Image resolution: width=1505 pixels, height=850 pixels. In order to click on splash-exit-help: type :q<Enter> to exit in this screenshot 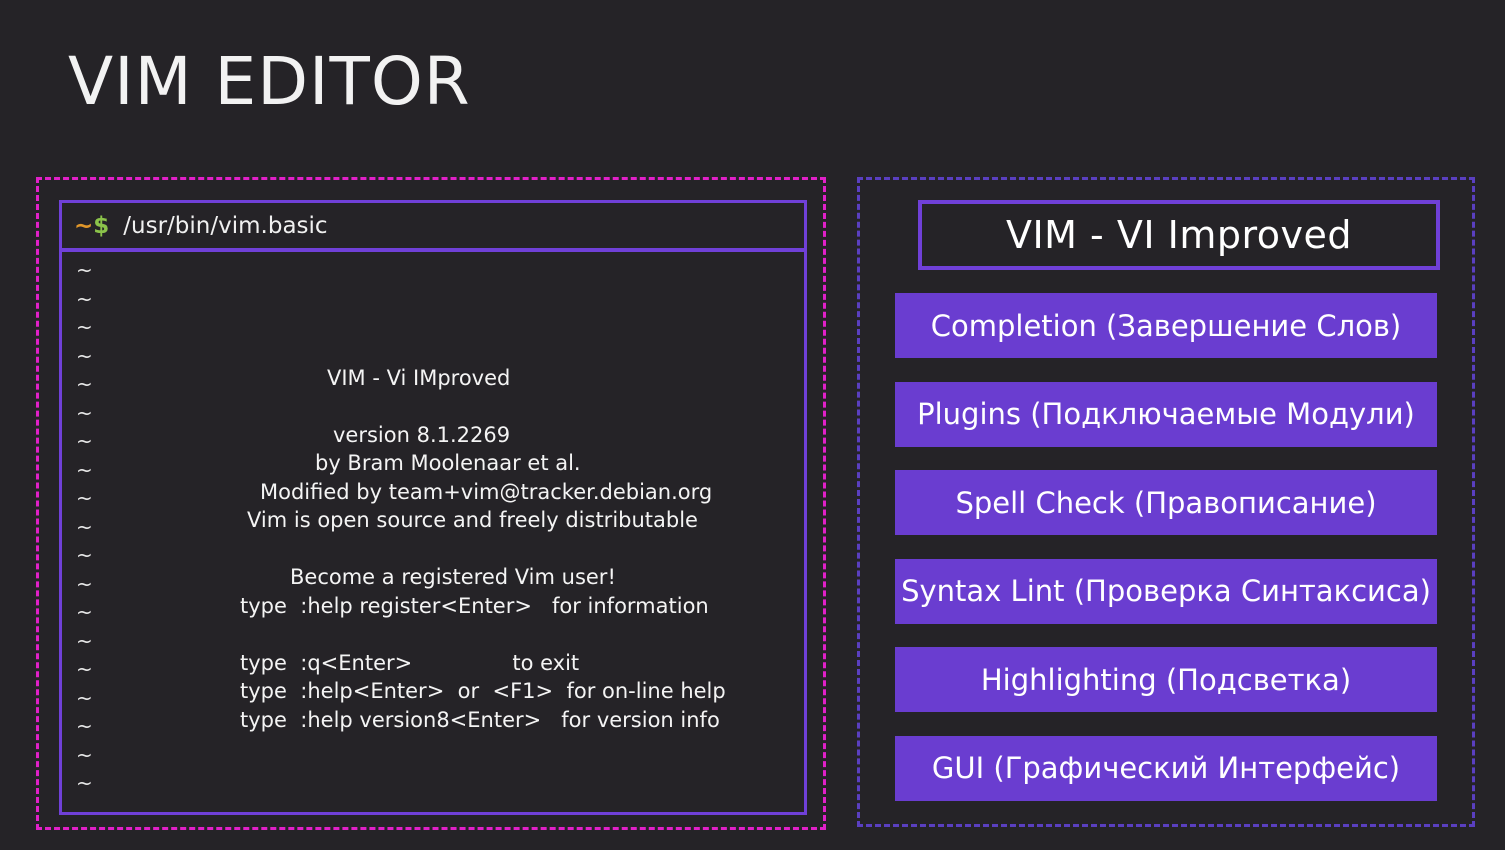, I will do `click(410, 663)`.